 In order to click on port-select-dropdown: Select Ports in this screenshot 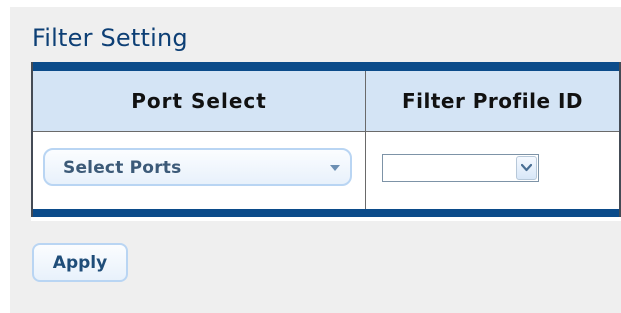, I will do `click(197, 167)`.